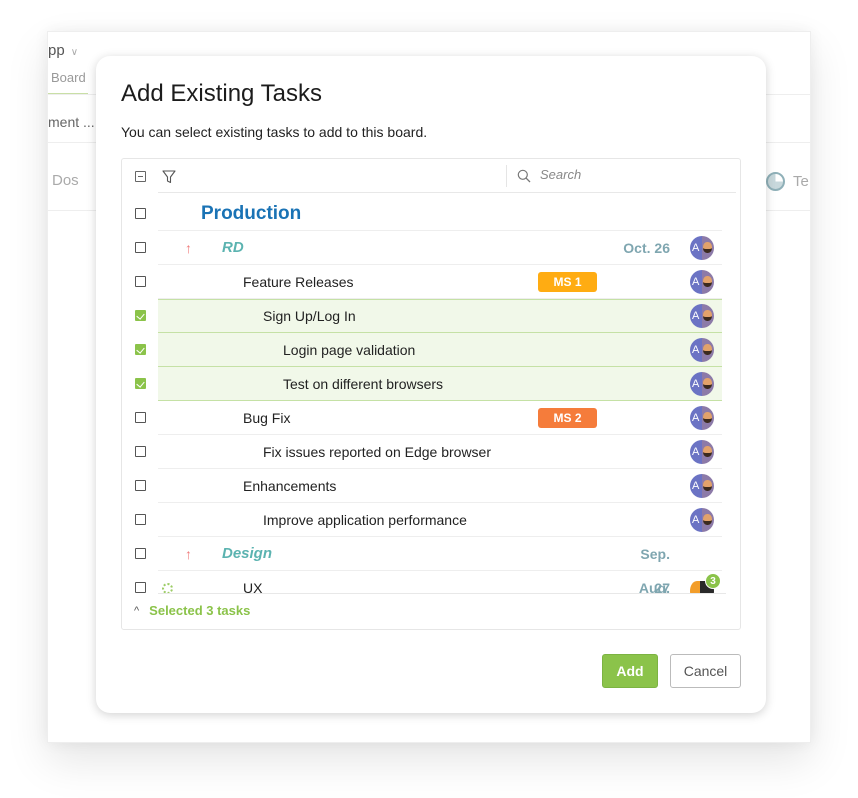 The image size is (858, 798). I want to click on task-name: Fix issues reported on Edge browser, so click(377, 452).